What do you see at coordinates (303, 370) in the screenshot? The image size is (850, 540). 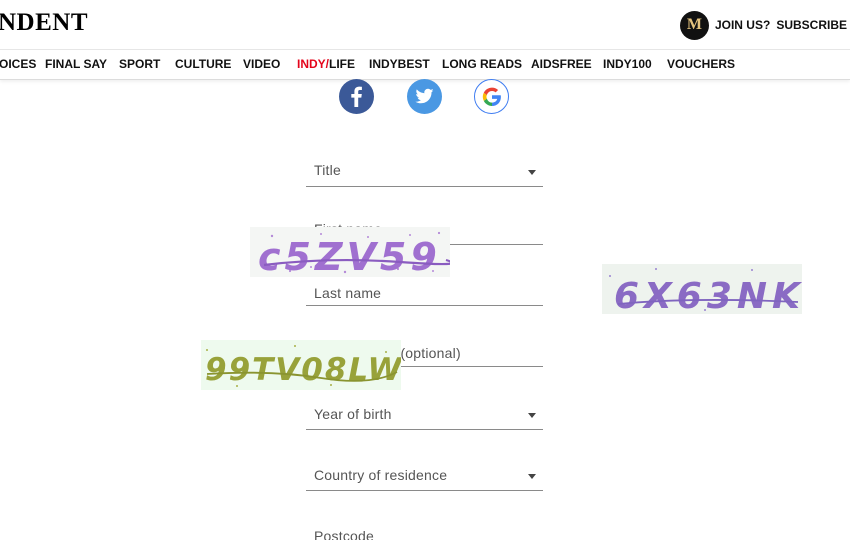 I see `captcha-text-3: 99TV08LW` at bounding box center [303, 370].